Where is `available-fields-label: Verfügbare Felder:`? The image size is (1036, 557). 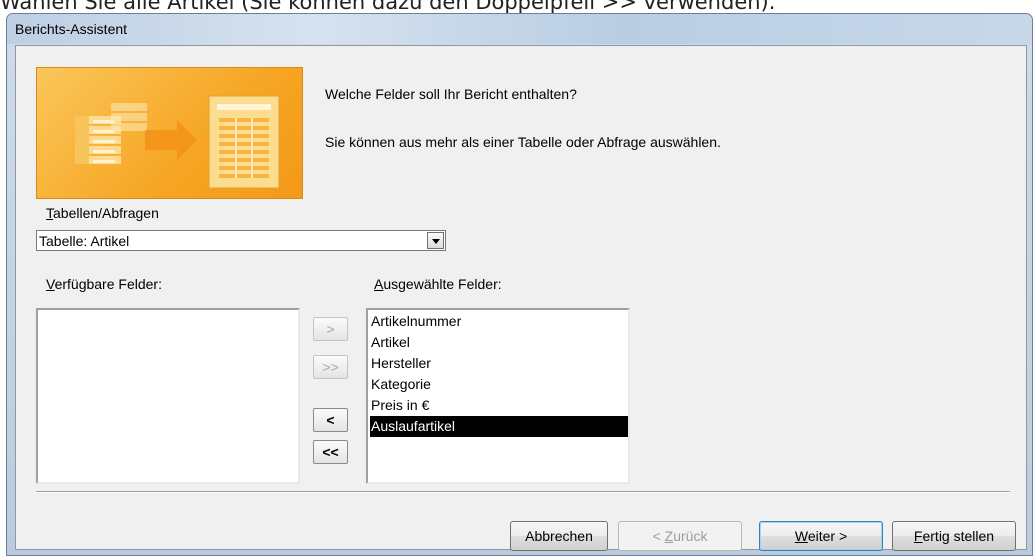 available-fields-label: Verfügbare Felder: is located at coordinates (104, 284).